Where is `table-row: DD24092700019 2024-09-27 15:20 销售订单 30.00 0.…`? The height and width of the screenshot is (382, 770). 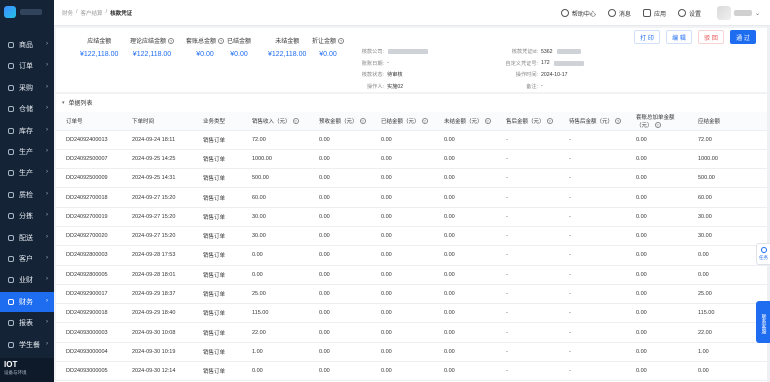
table-row: DD24092700019 2024-09-27 15:20 销售订单 30.00 0.… is located at coordinates (413, 217).